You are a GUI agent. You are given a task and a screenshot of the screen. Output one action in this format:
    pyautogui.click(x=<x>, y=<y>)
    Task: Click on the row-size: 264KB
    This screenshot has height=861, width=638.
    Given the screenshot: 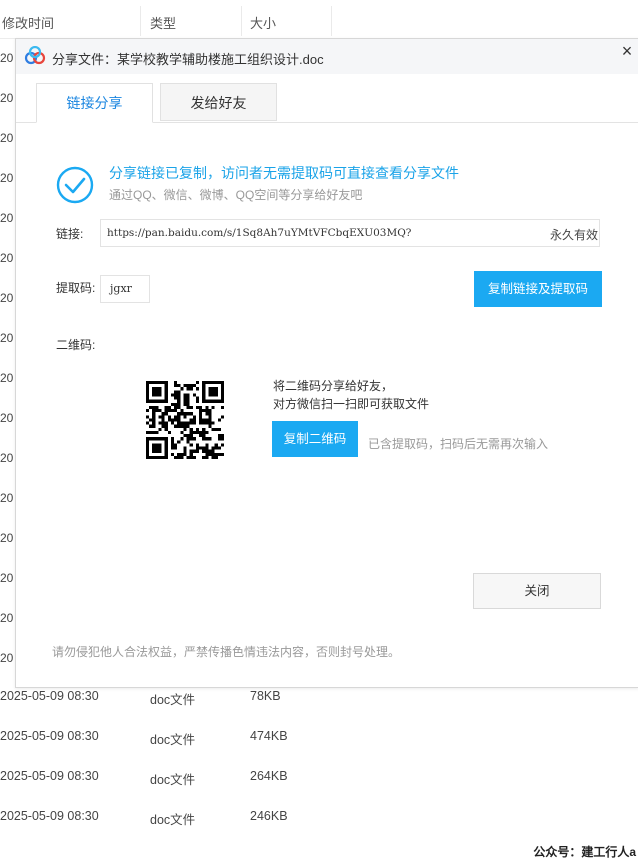 What is the action you would take?
    pyautogui.click(x=269, y=776)
    